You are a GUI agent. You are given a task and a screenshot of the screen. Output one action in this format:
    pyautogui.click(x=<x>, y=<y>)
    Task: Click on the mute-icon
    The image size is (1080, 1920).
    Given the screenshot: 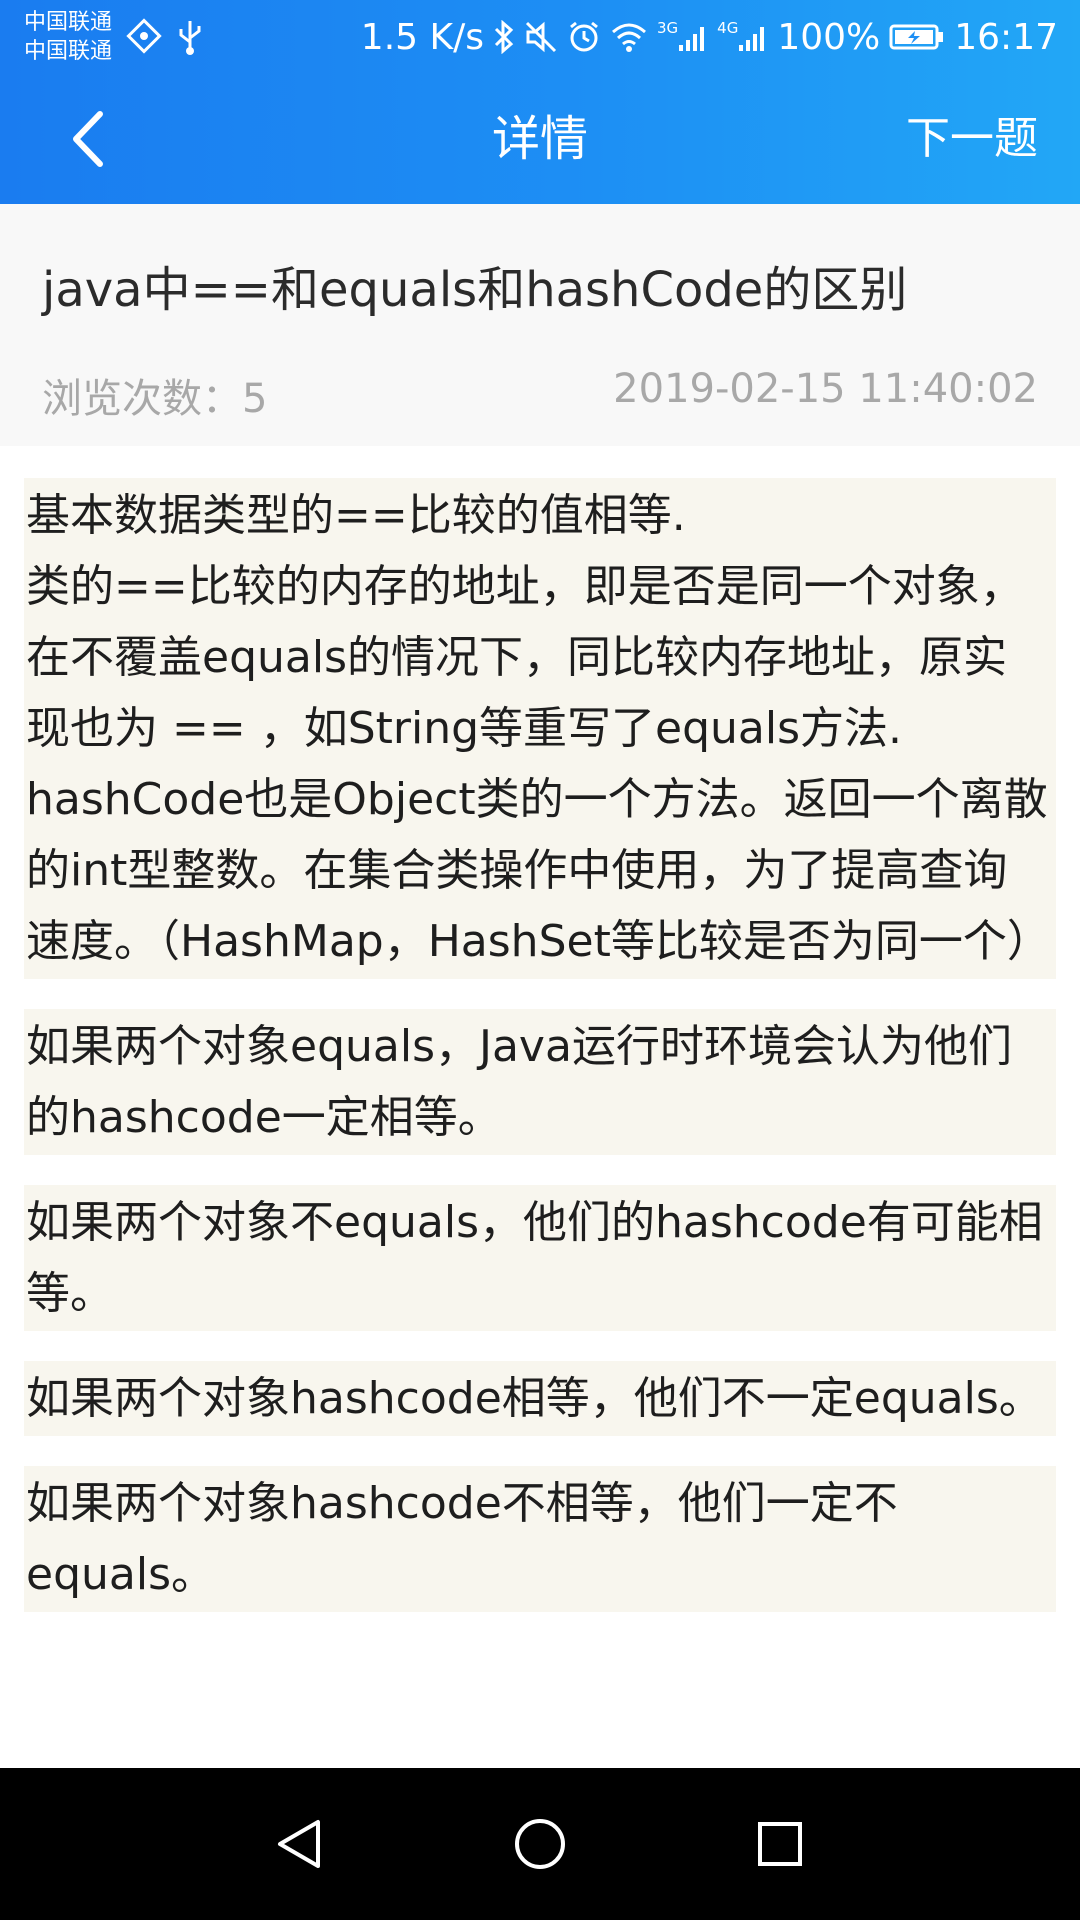 What is the action you would take?
    pyautogui.click(x=541, y=37)
    